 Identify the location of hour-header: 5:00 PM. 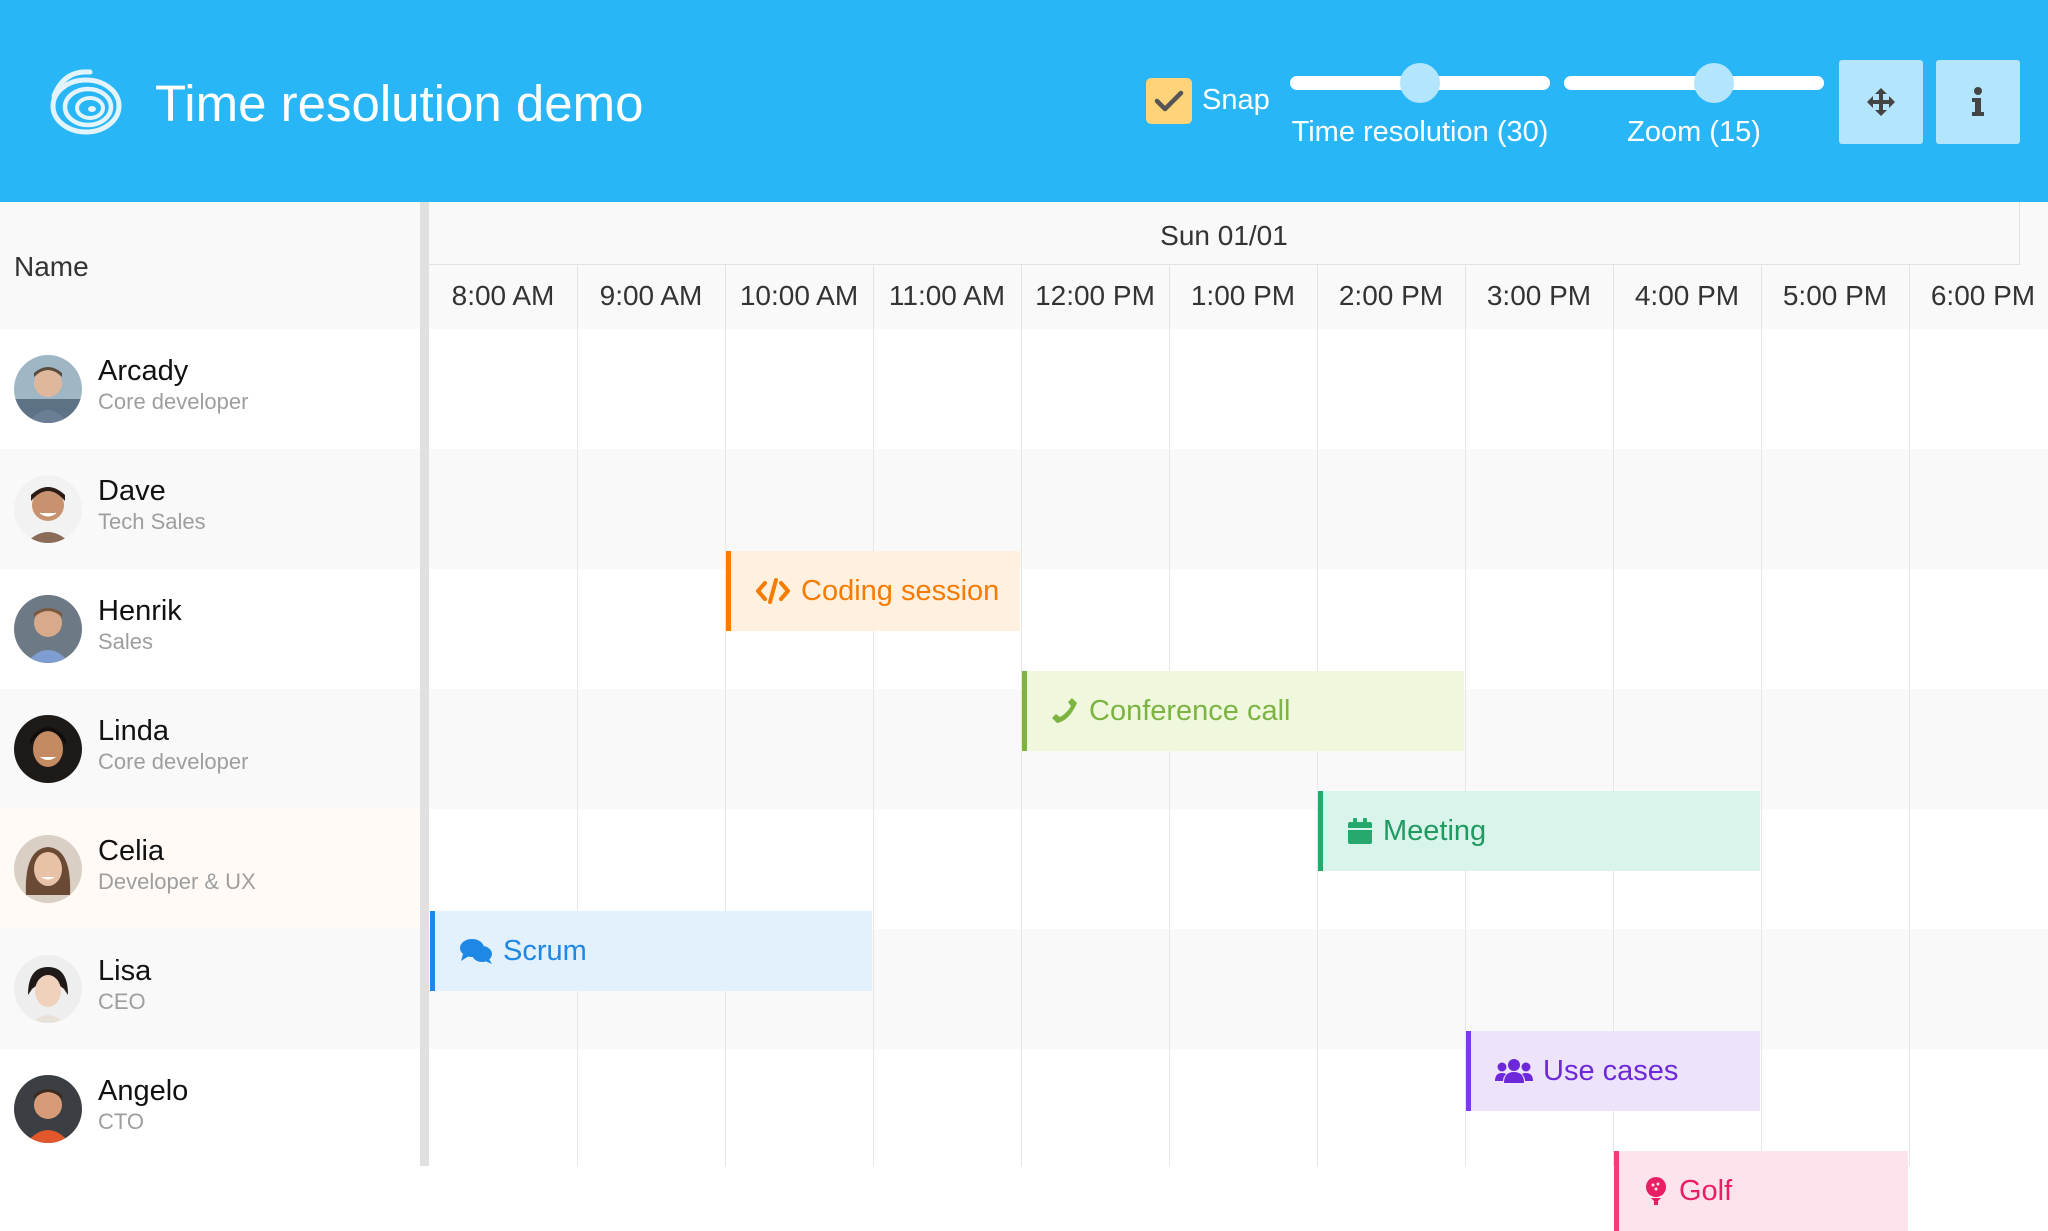
(1835, 297).